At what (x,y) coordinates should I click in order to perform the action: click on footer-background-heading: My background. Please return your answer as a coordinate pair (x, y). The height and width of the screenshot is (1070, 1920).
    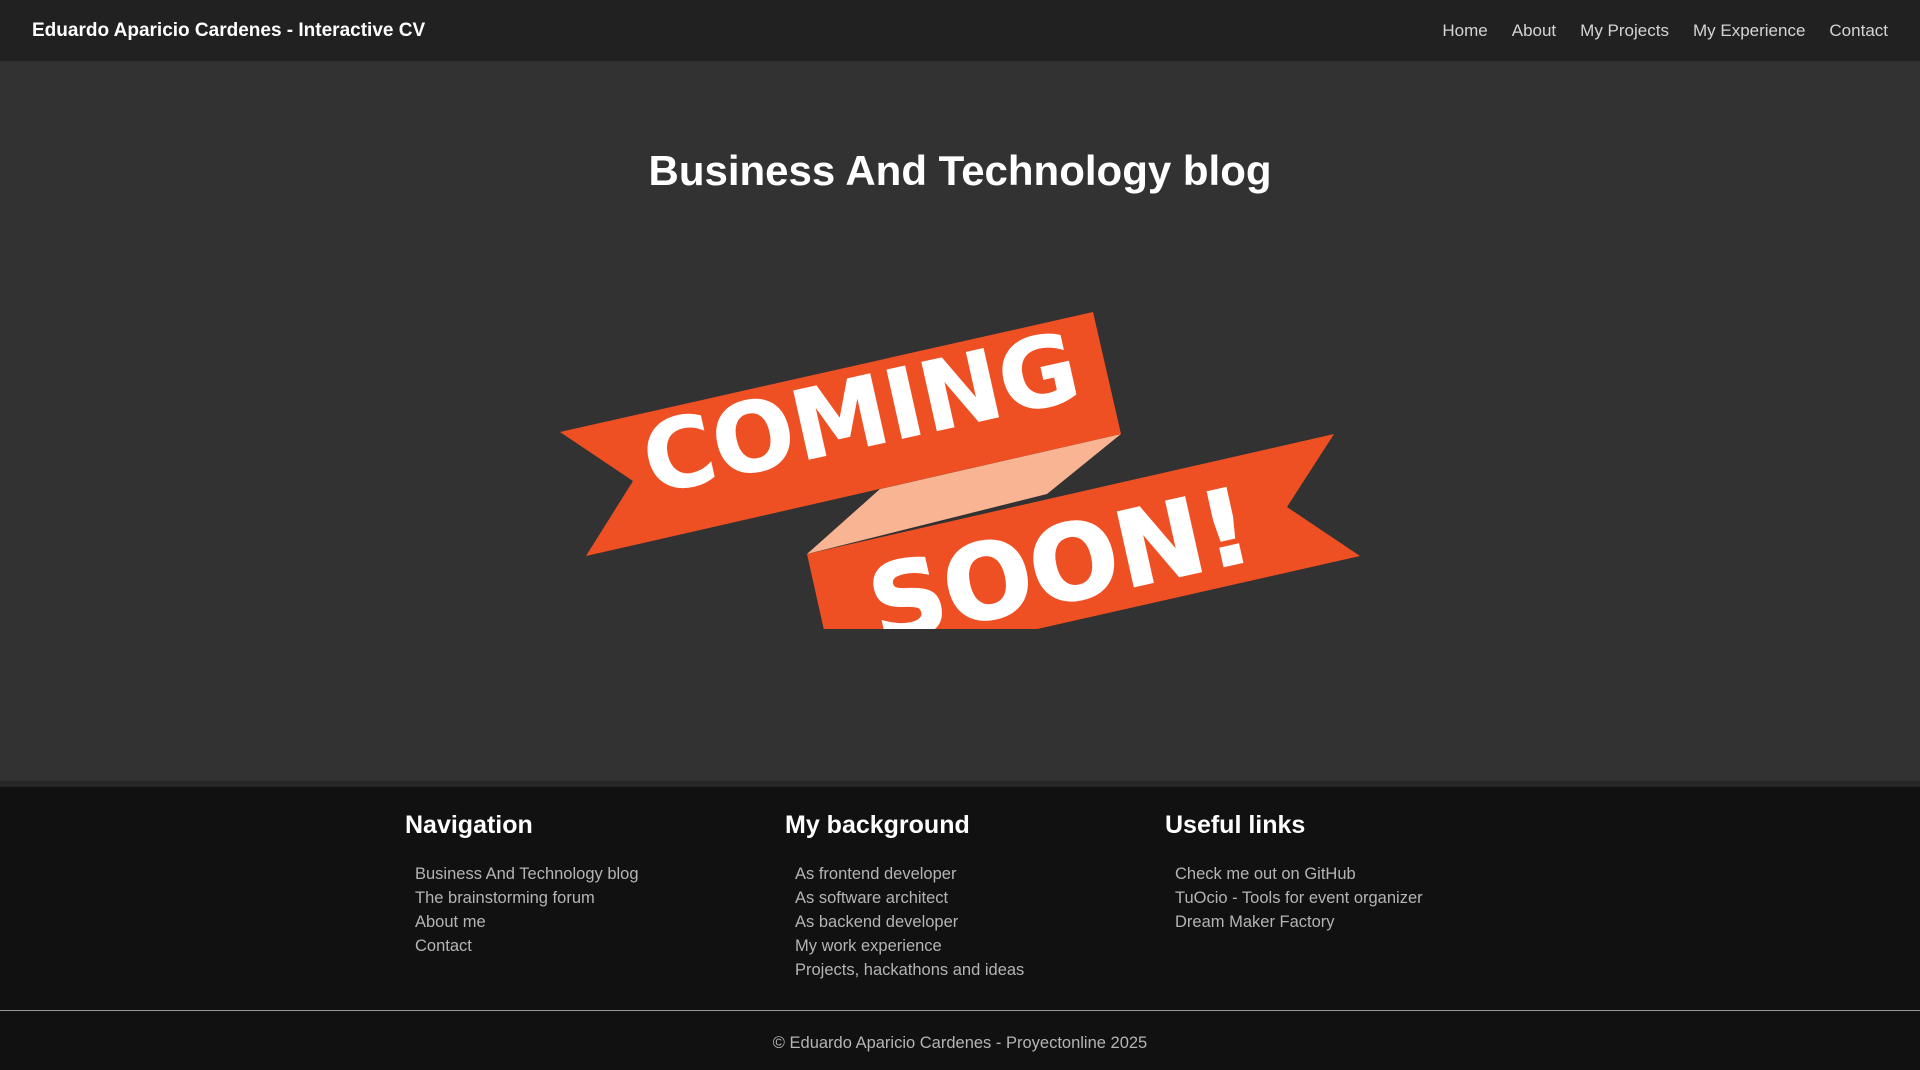
    Looking at the image, I should click on (877, 825).